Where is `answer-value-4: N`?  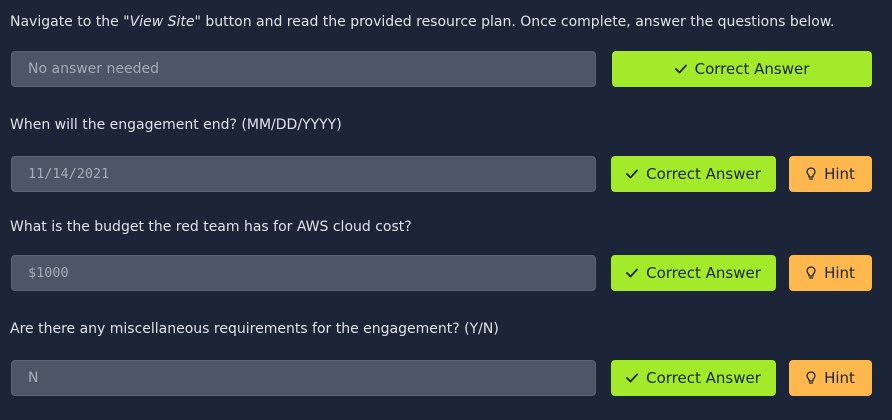 answer-value-4: N is located at coordinates (33, 378).